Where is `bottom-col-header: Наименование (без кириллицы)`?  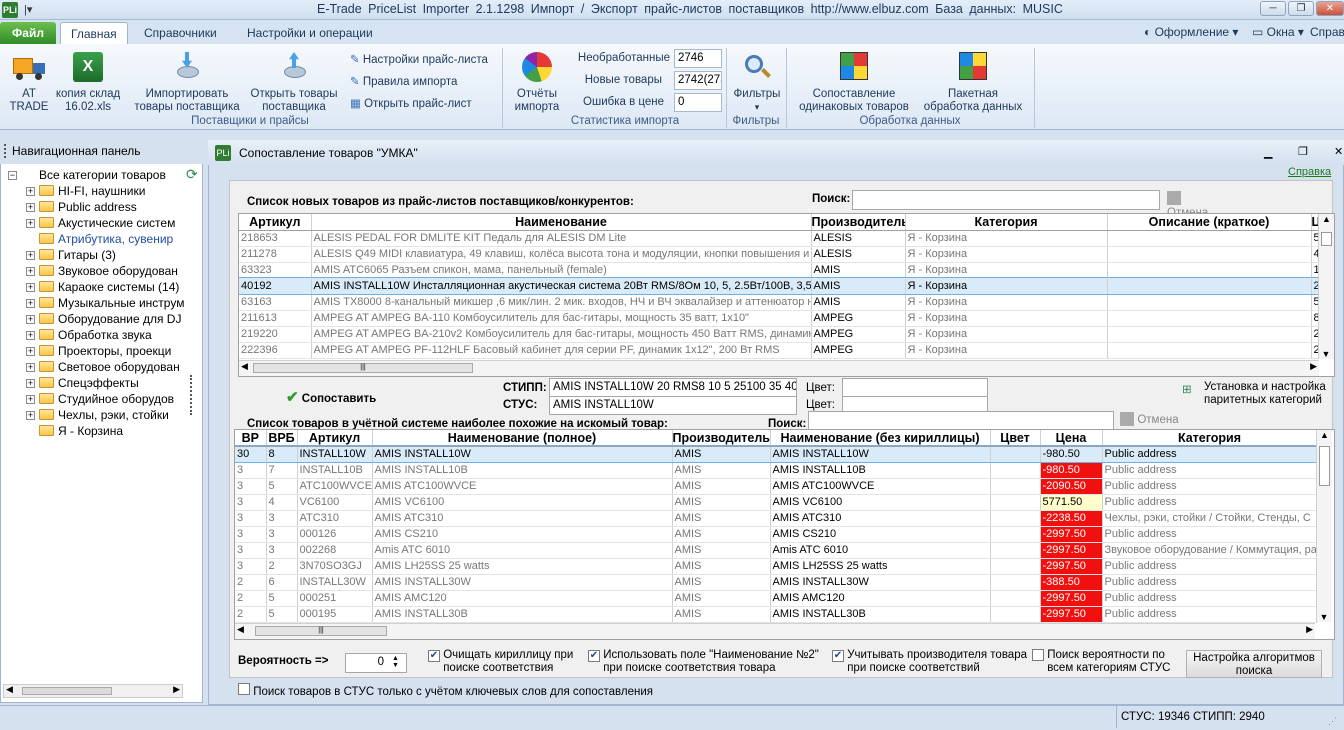
bottom-col-header: Наименование (без кириллицы) is located at coordinates (880, 438).